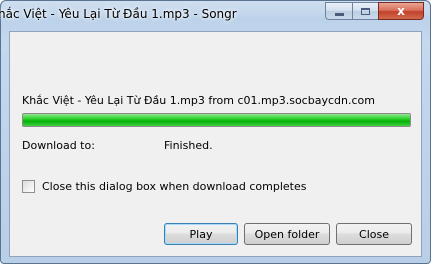 Image resolution: width=431 pixels, height=264 pixels. Describe the element at coordinates (118, 14) in the screenshot. I see `window-title: hắc Việt - Yêu Lại Từ Đầu 1.mp3 - Songr` at that location.